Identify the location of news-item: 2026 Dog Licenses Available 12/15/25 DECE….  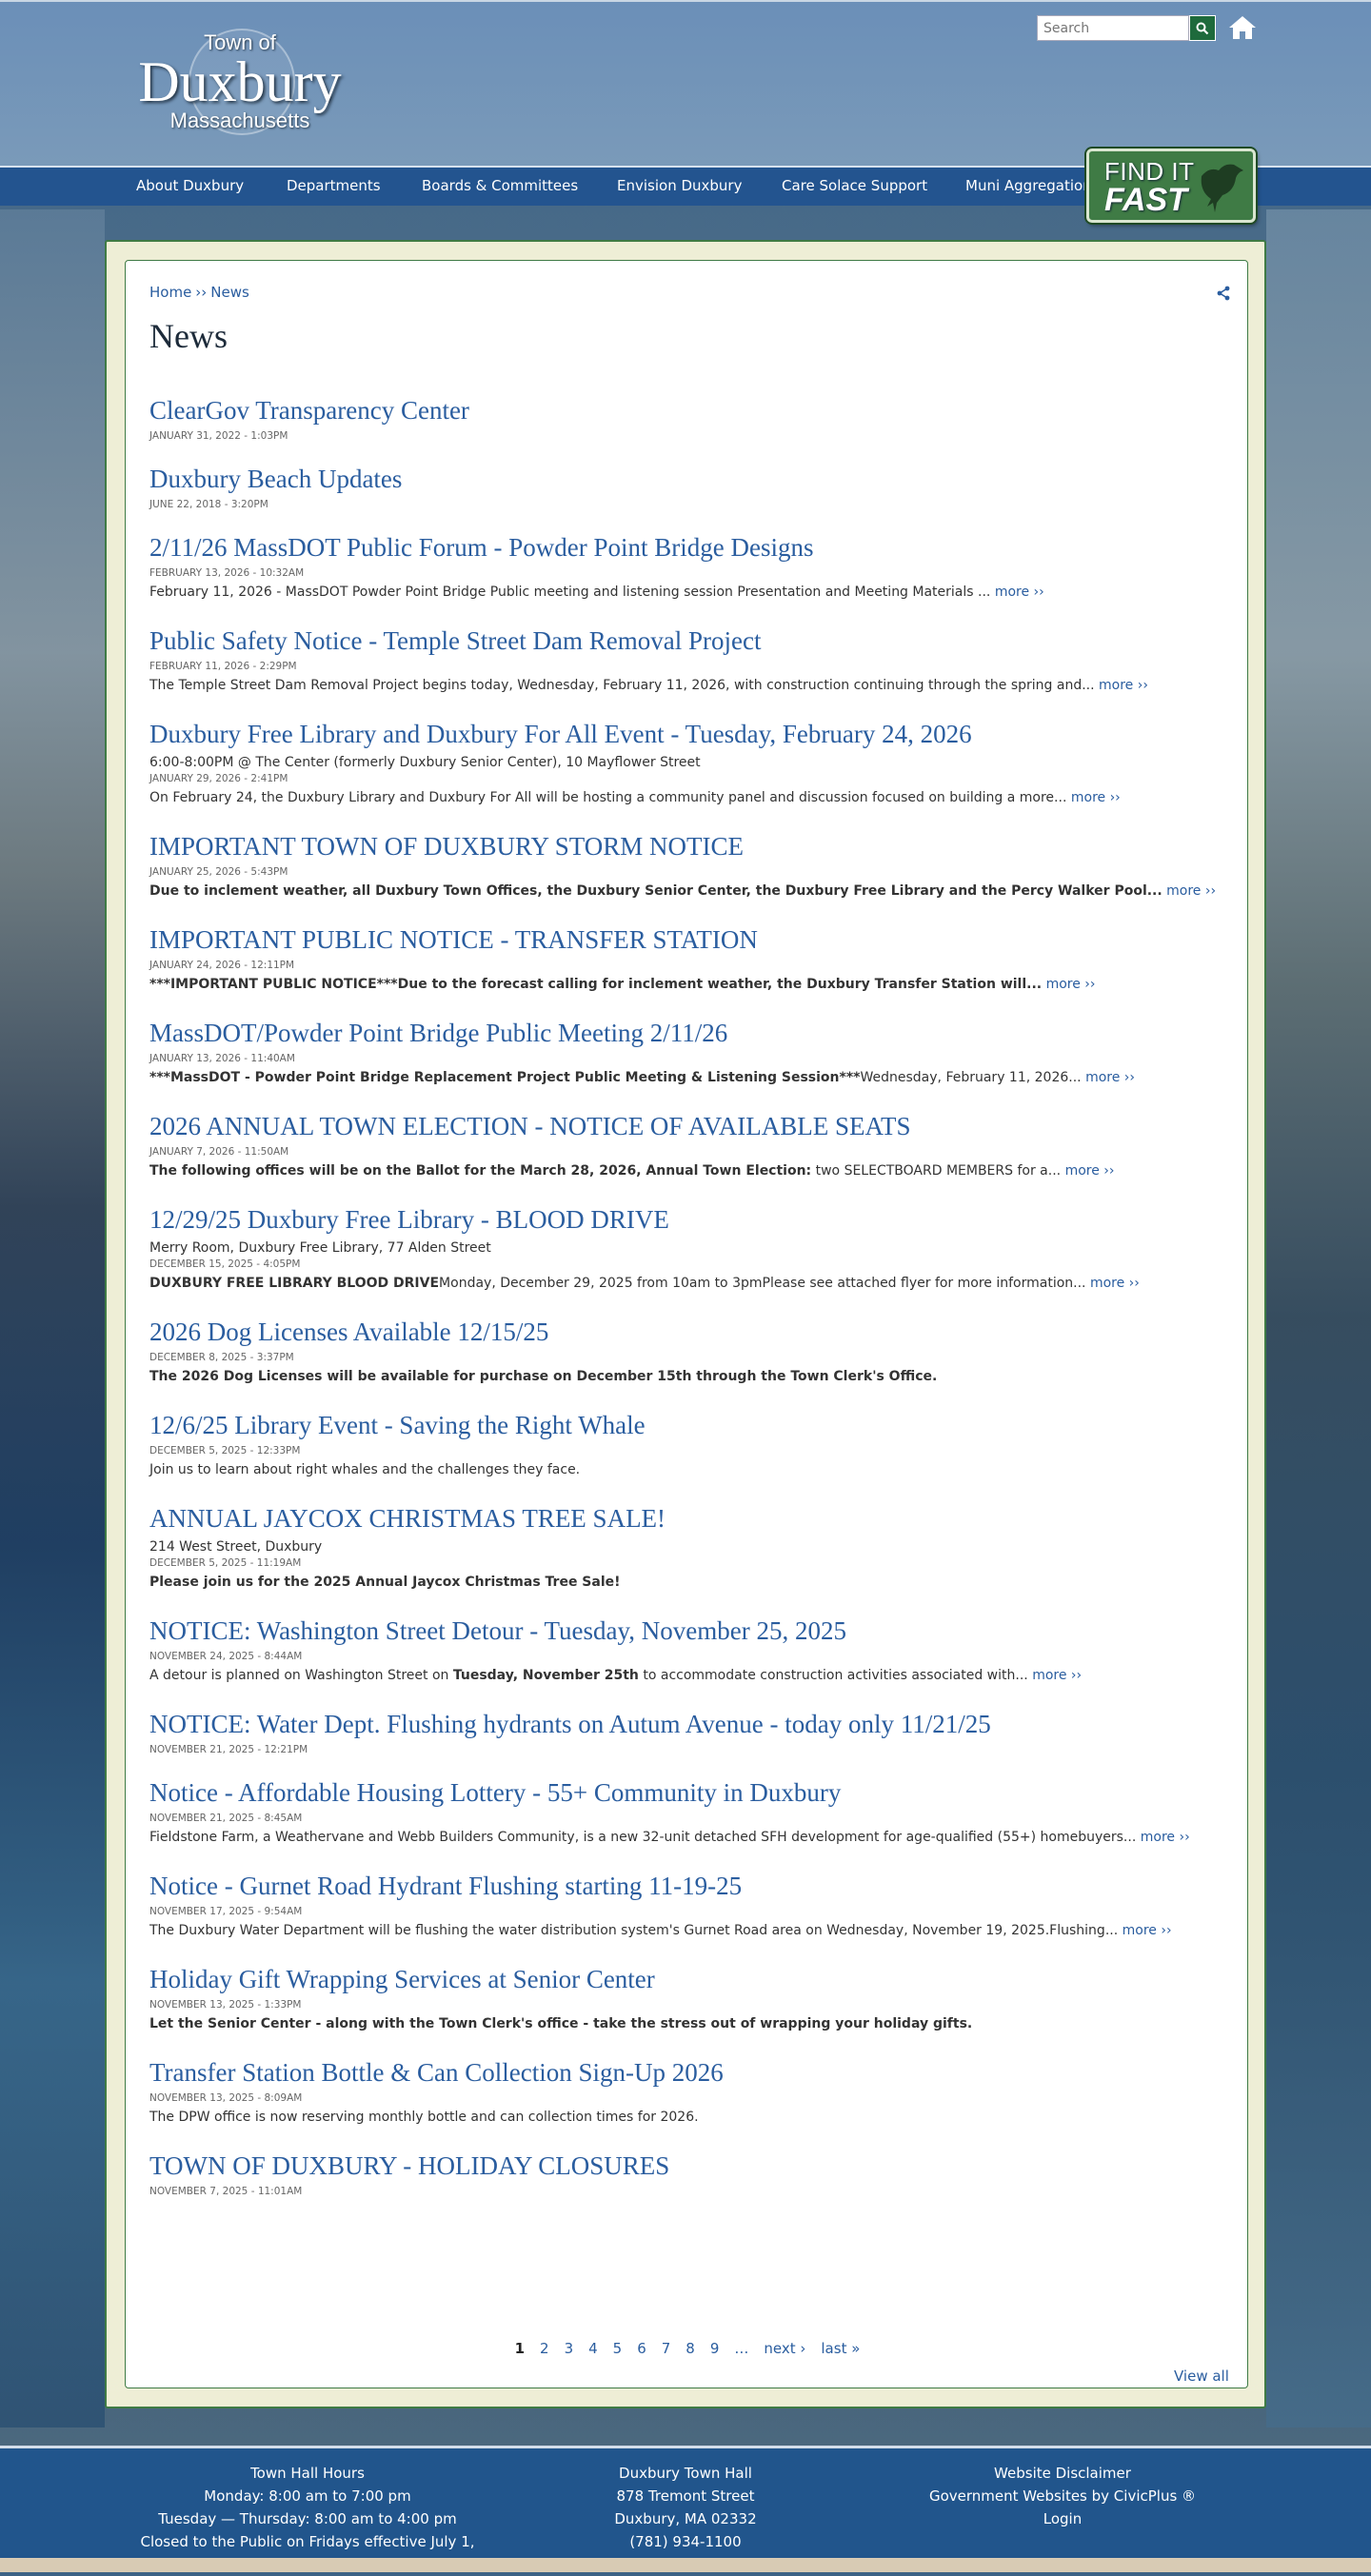
(687, 1353).